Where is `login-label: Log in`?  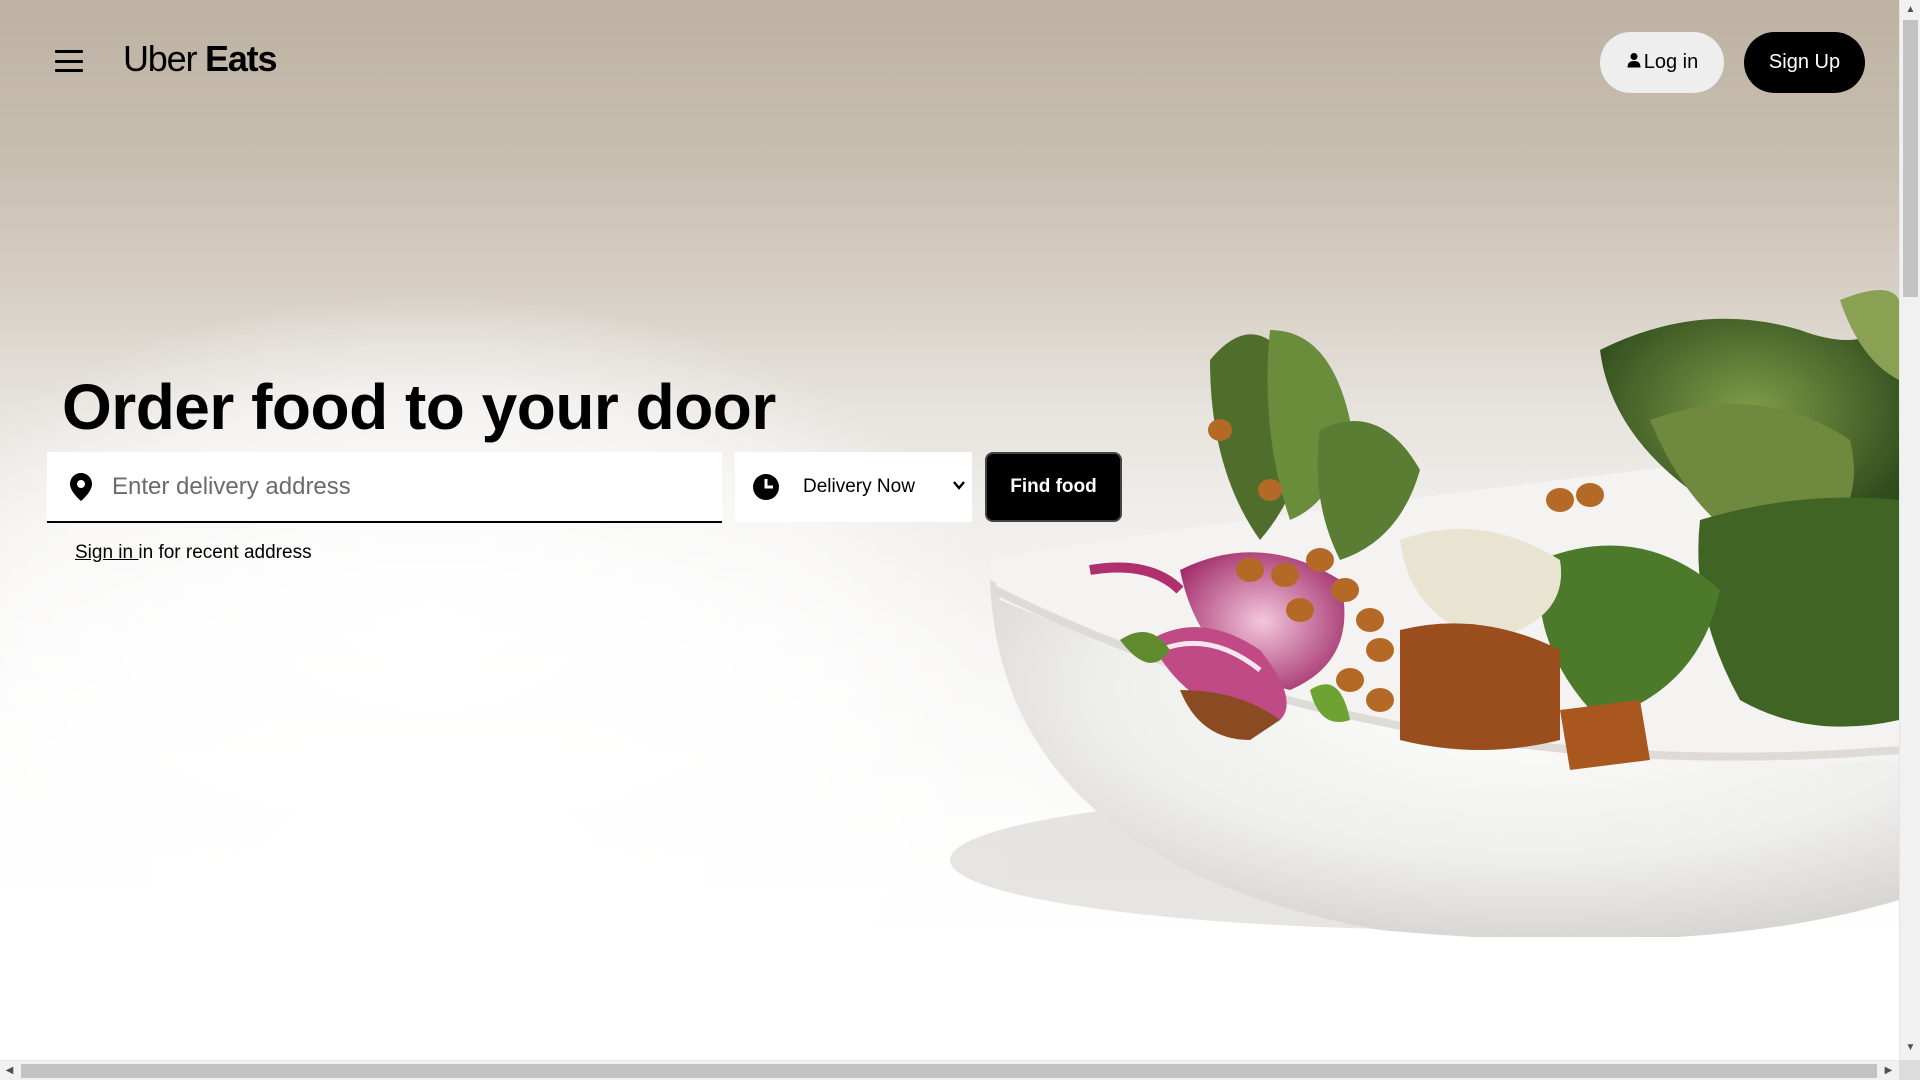 login-label: Log in is located at coordinates (1671, 62).